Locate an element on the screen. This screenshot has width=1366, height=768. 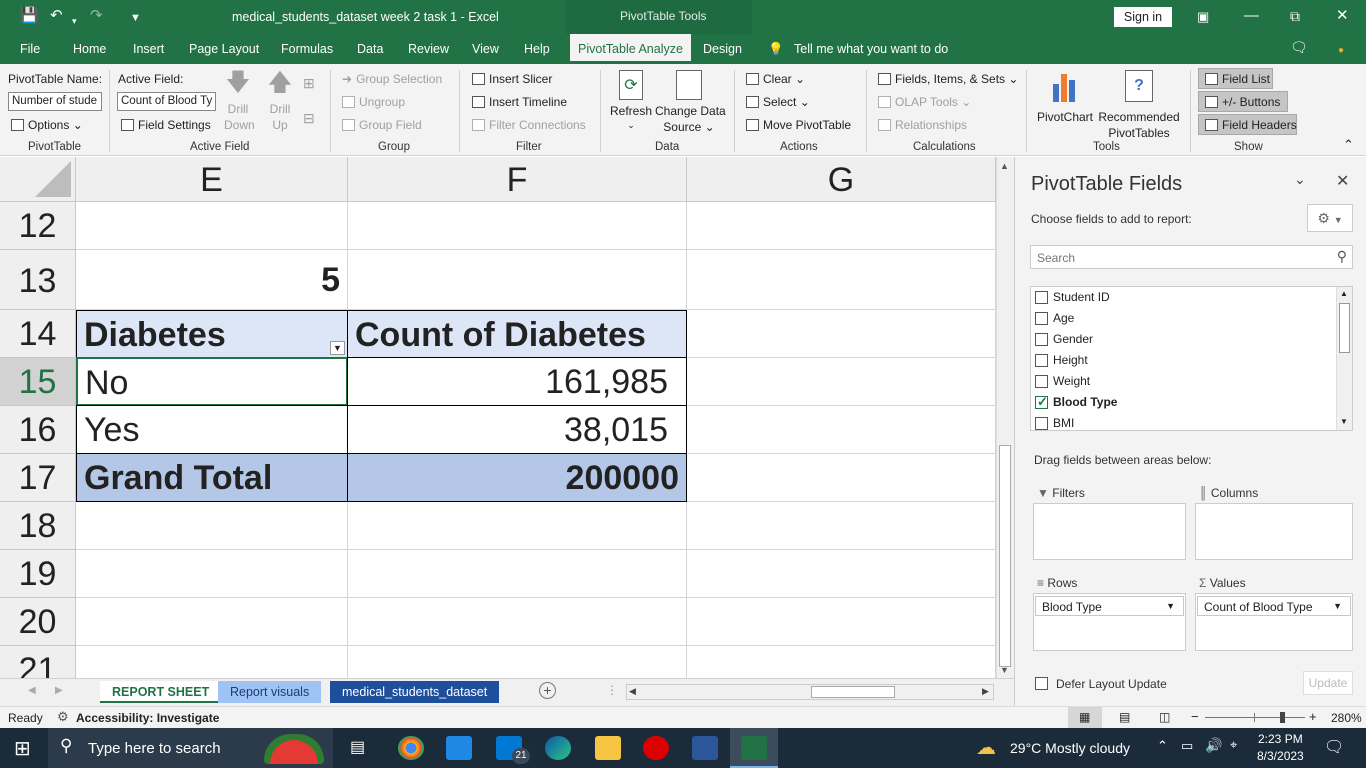
sheet-tab-medical-students-dataset: medical_students_dataset is located at coordinates (415, 692).